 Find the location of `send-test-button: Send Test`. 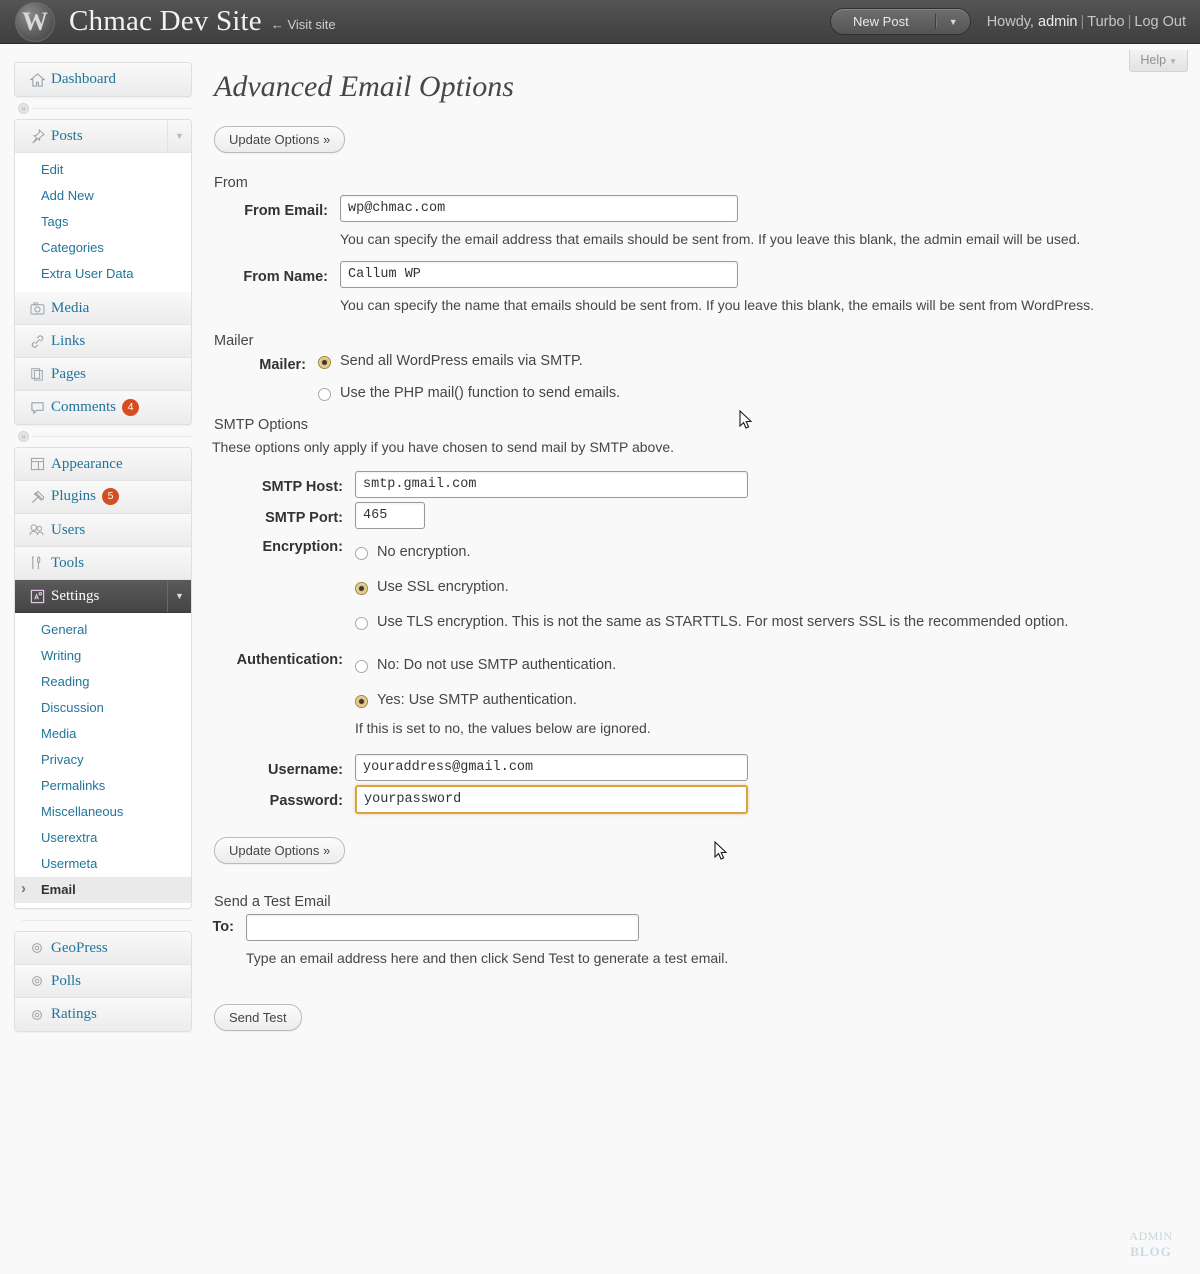

send-test-button: Send Test is located at coordinates (258, 1017).